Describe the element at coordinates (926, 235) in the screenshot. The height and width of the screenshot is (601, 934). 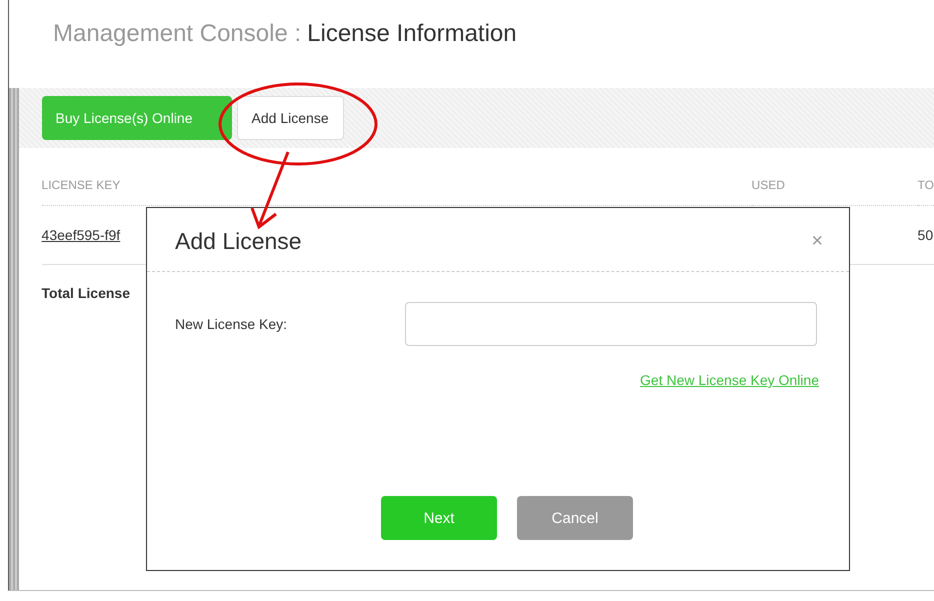
I see `table-cell: 50` at that location.